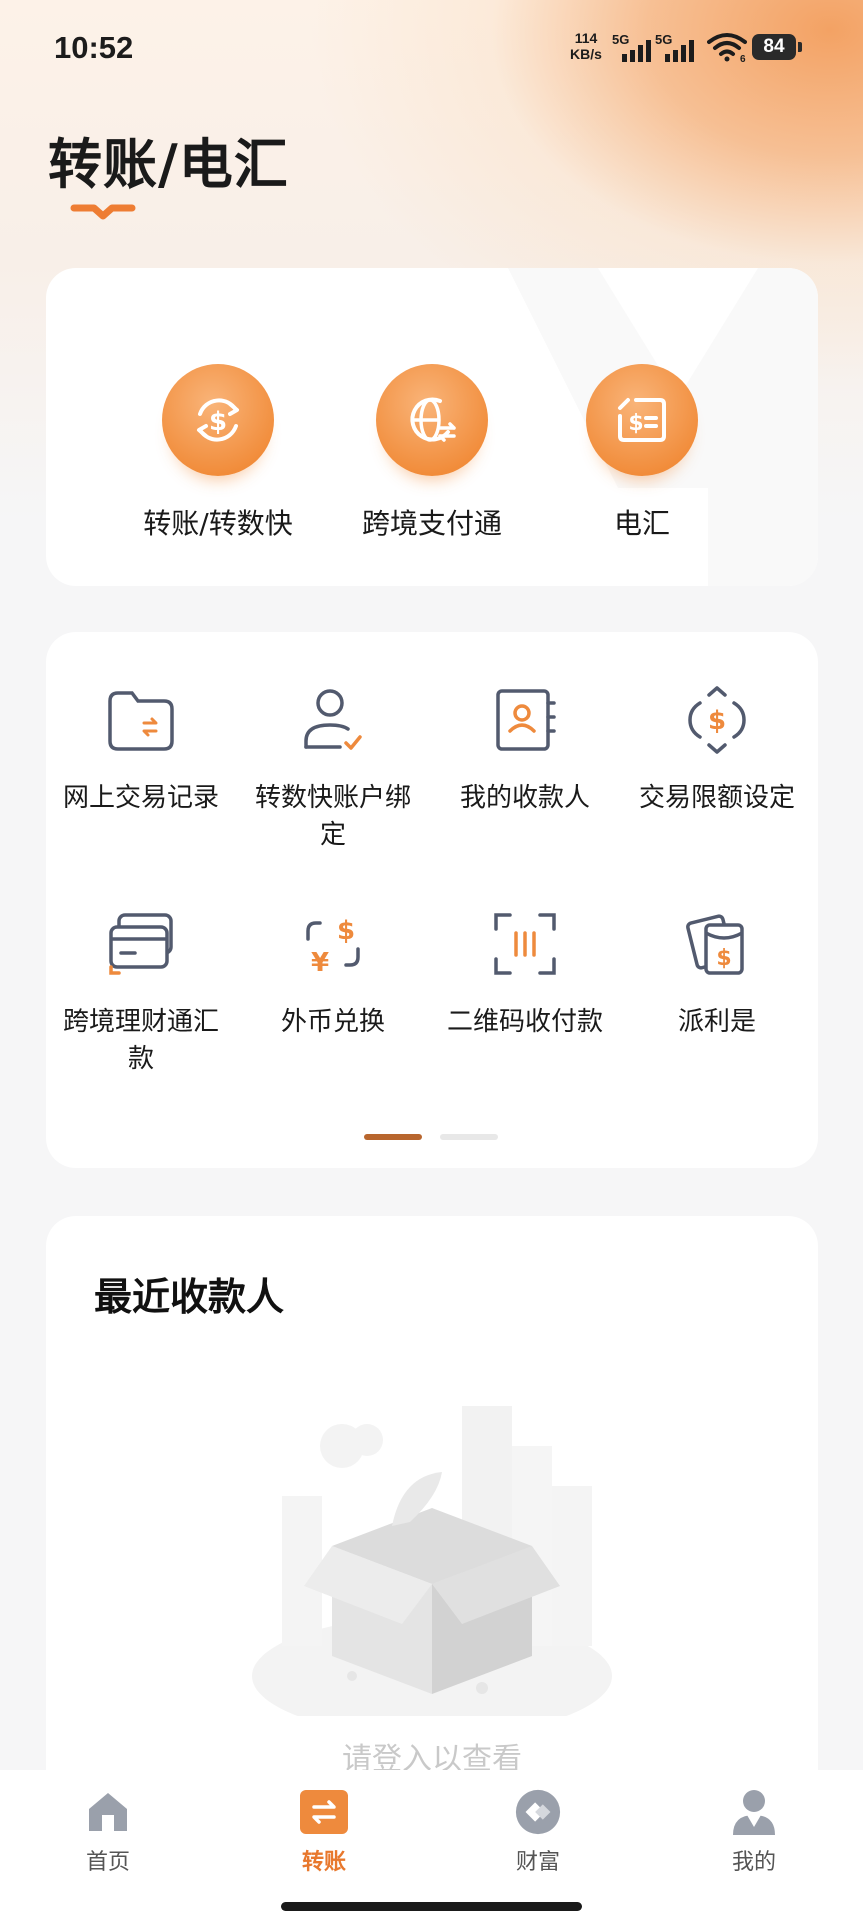  What do you see at coordinates (717, 944) in the screenshot?
I see `red-packet-icon: $` at bounding box center [717, 944].